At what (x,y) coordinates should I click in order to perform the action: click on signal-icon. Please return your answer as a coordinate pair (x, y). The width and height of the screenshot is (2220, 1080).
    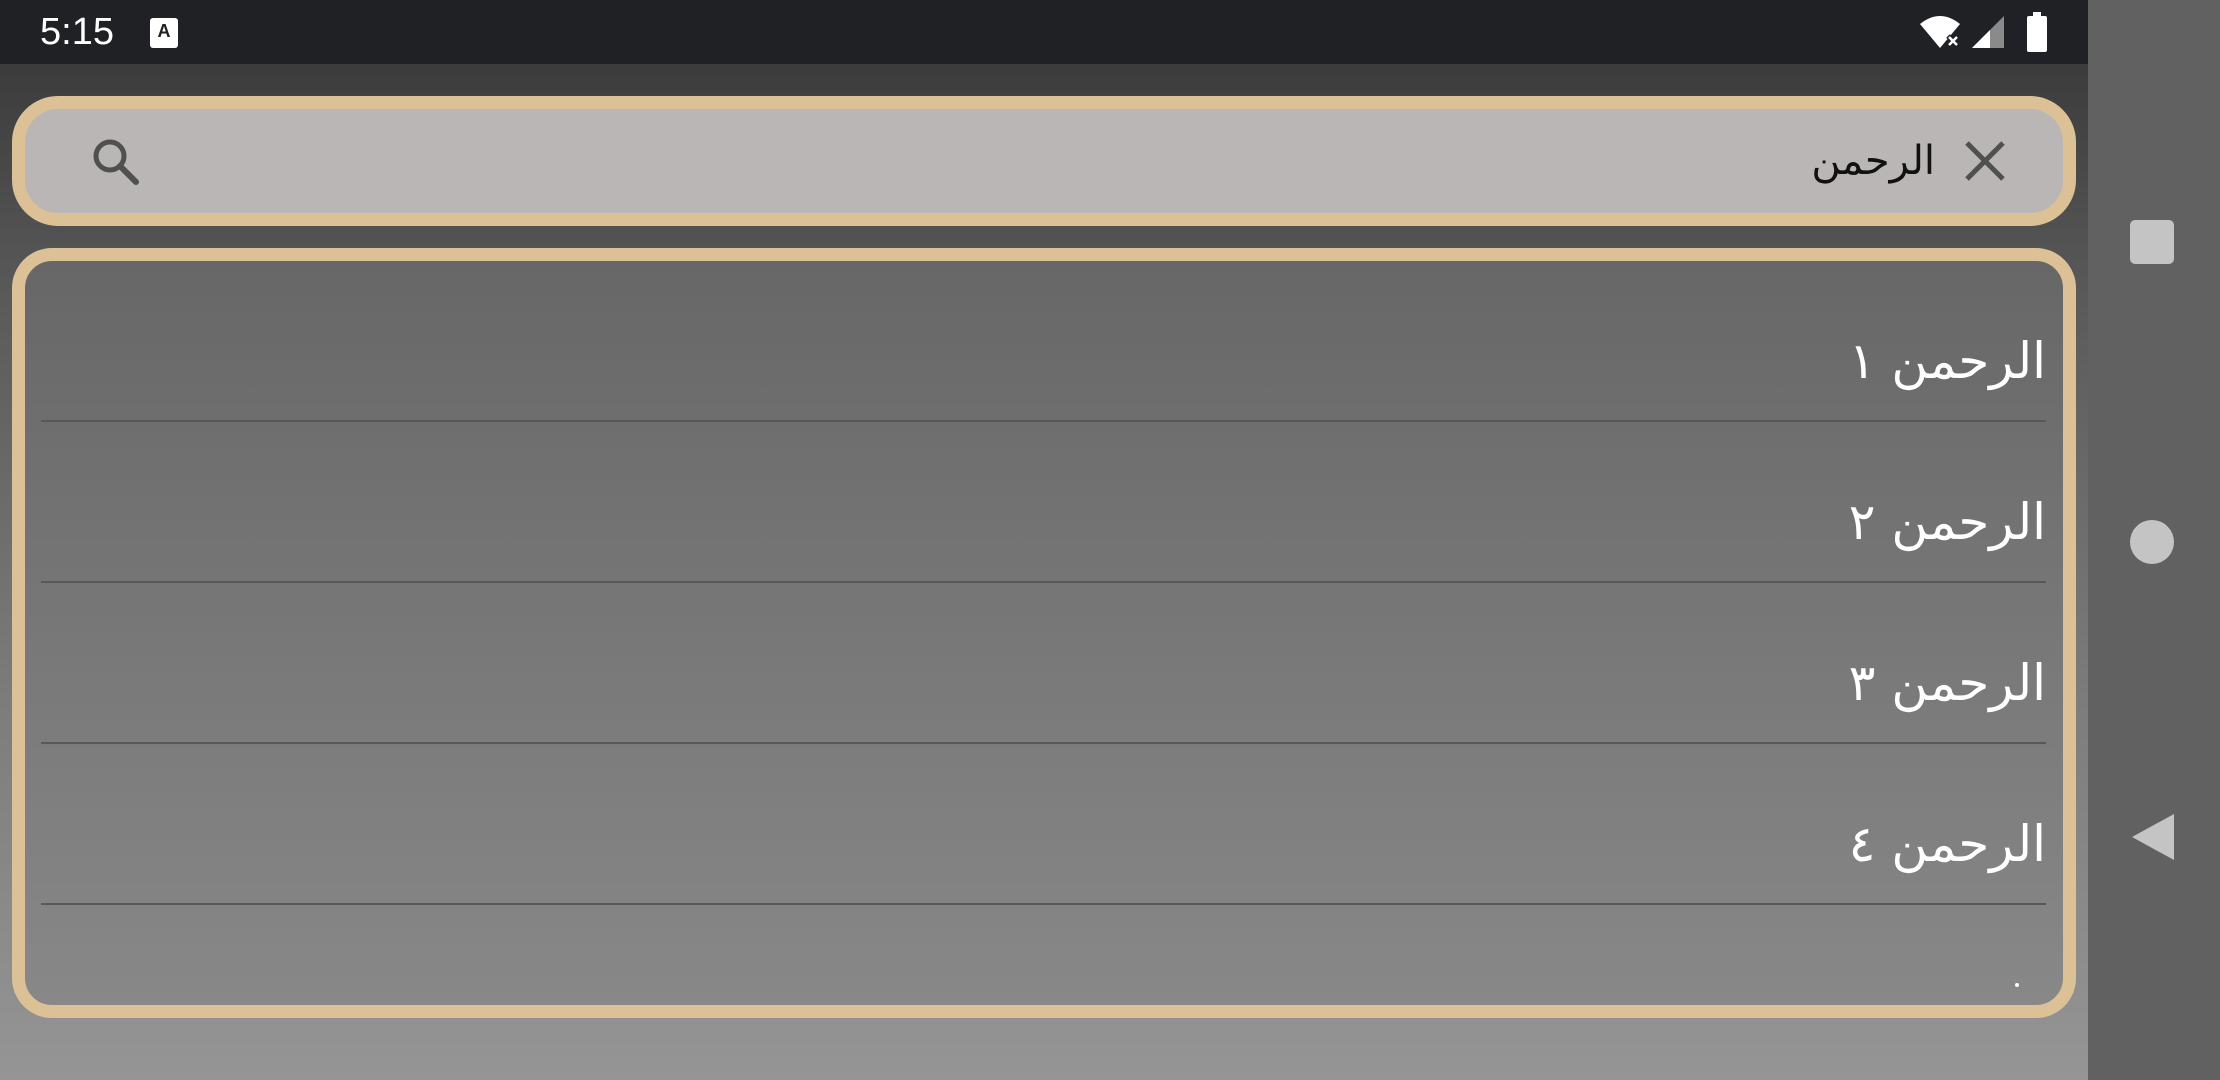
    Looking at the image, I should click on (1988, 32).